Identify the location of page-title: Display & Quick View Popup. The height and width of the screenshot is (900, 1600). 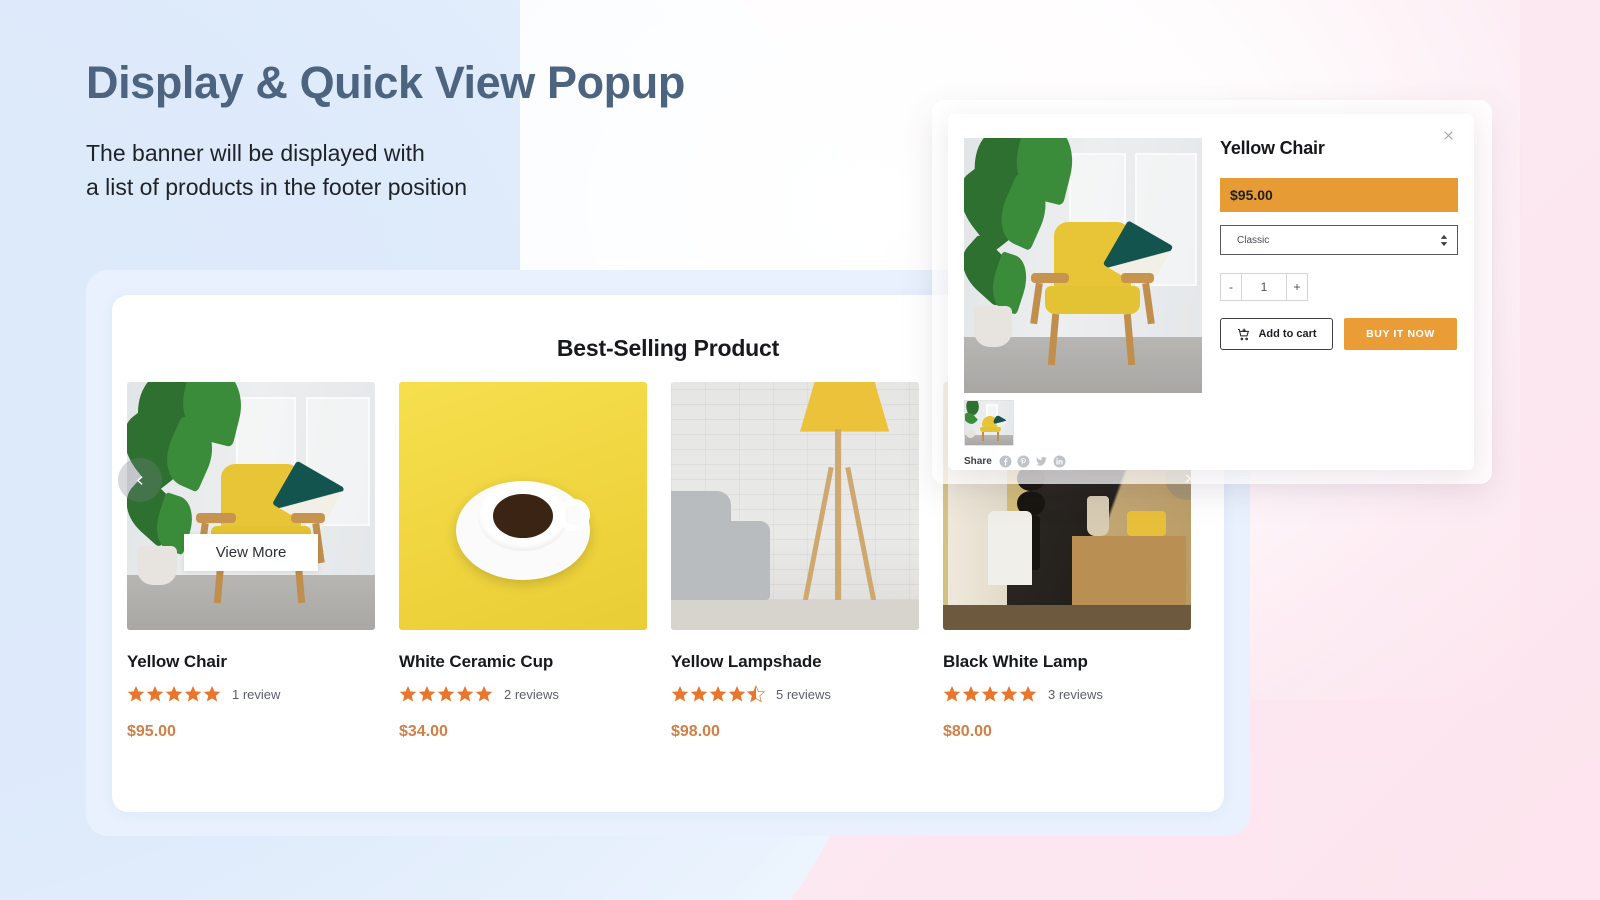
(385, 82).